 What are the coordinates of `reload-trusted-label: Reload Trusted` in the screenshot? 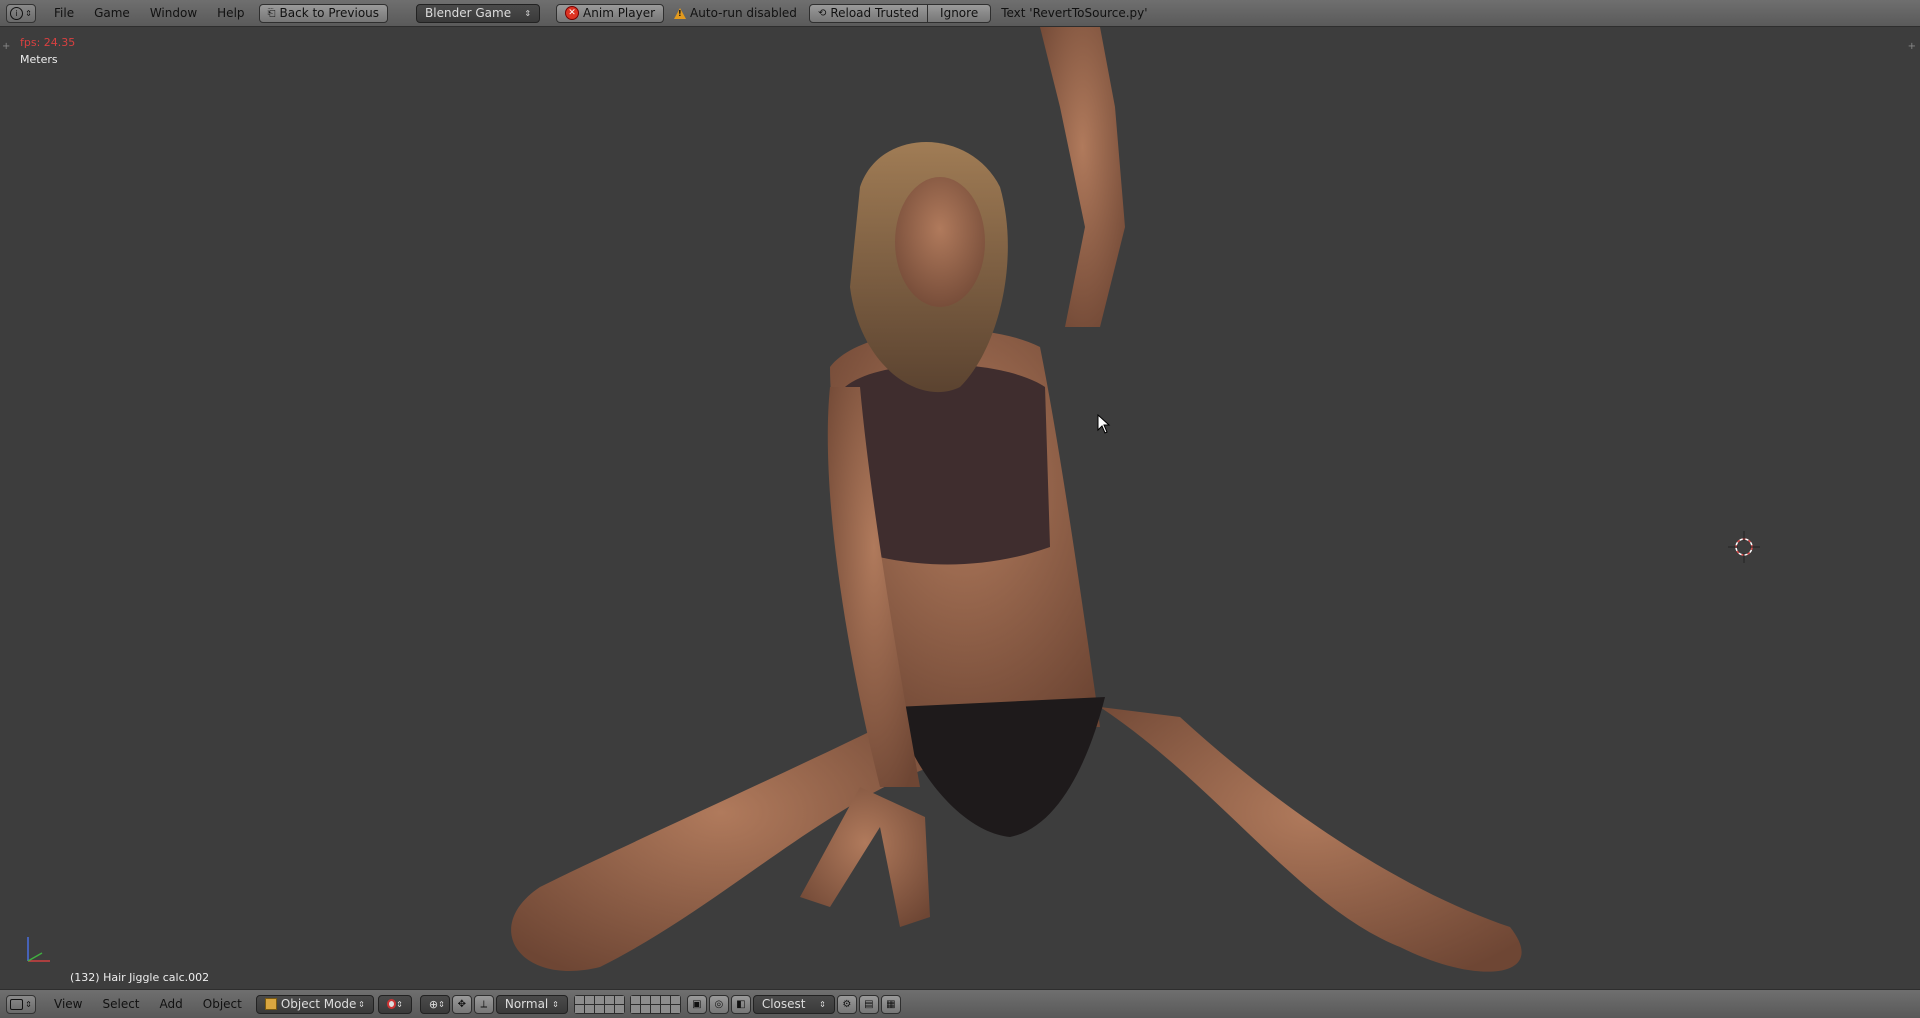 It's located at (875, 13).